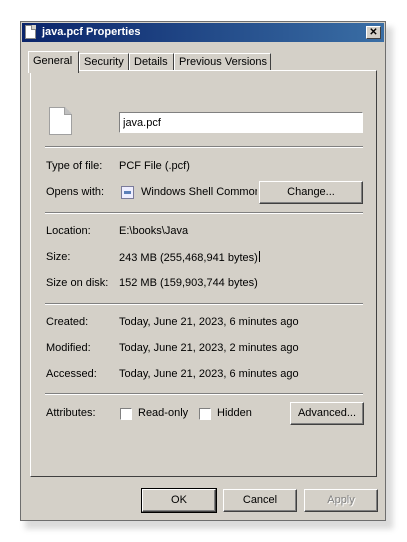 This screenshot has height=542, width=407. Describe the element at coordinates (60, 121) in the screenshot. I see `document-icon` at that location.